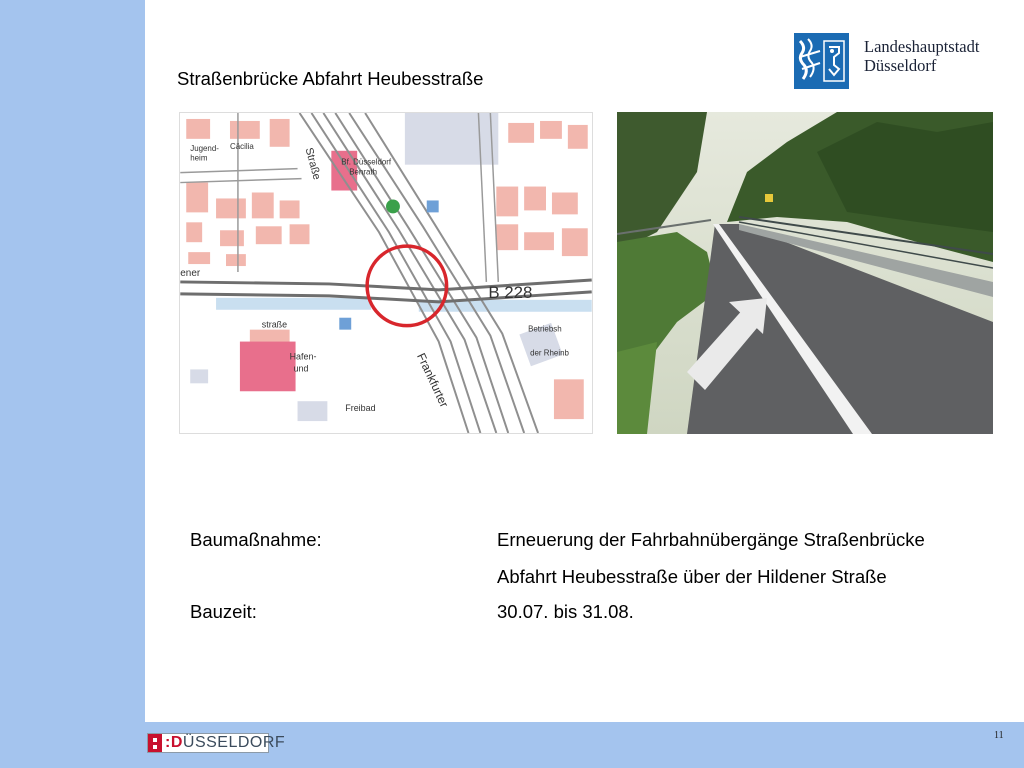  Describe the element at coordinates (900, 65) in the screenshot. I see `logo-line-2: Düsseldorf` at that location.